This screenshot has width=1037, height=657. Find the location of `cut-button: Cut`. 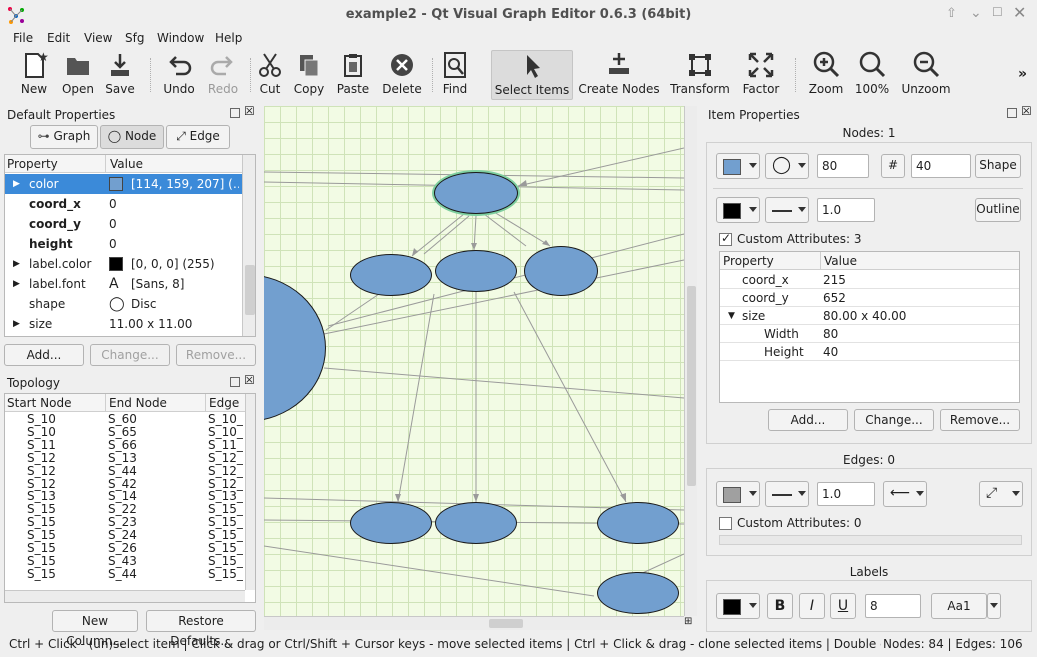

cut-button: Cut is located at coordinates (270, 75).